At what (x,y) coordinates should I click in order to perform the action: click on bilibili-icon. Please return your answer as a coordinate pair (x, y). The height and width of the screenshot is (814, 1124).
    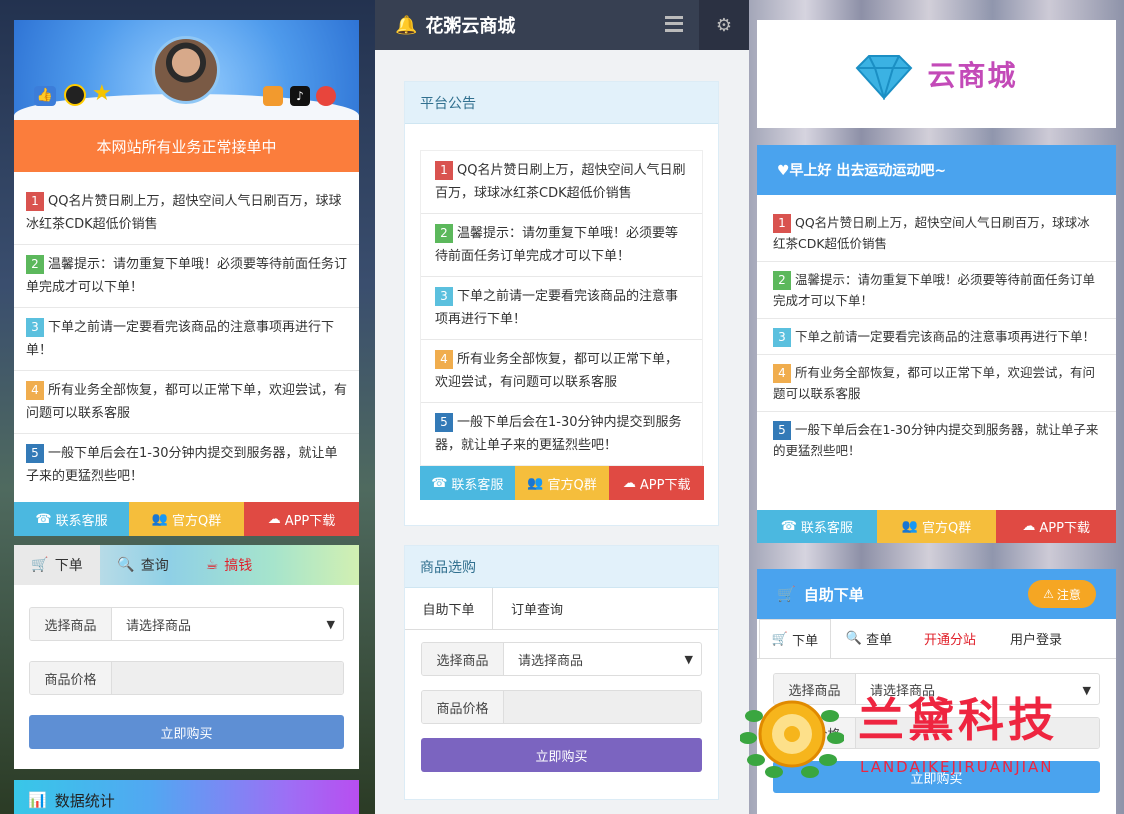
    Looking at the image, I should click on (273, 96).